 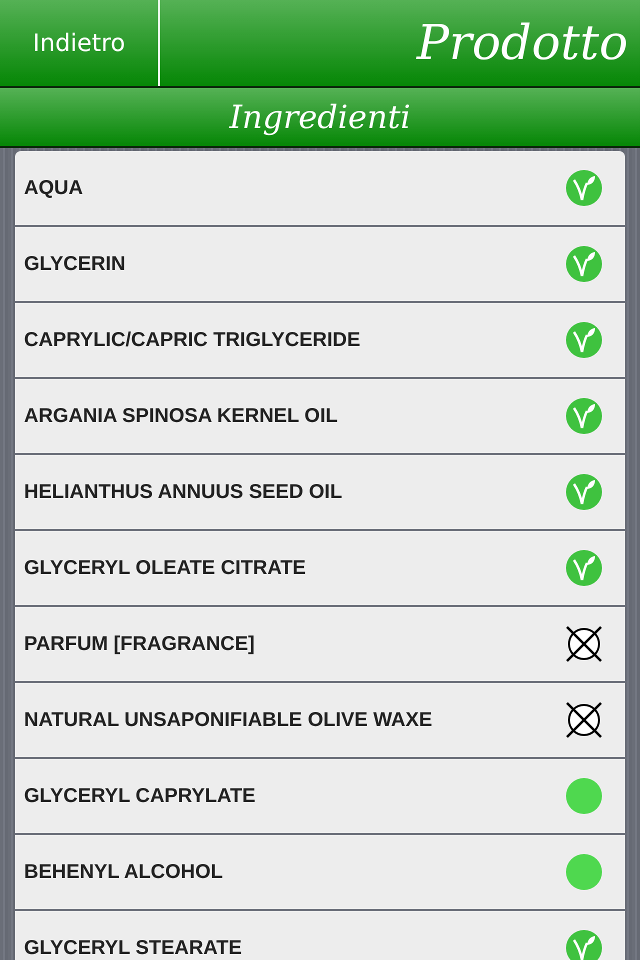 I want to click on ingredient-name: NATURAL UNSAPONIFIABLE OLIVE WAXE, so click(x=229, y=720).